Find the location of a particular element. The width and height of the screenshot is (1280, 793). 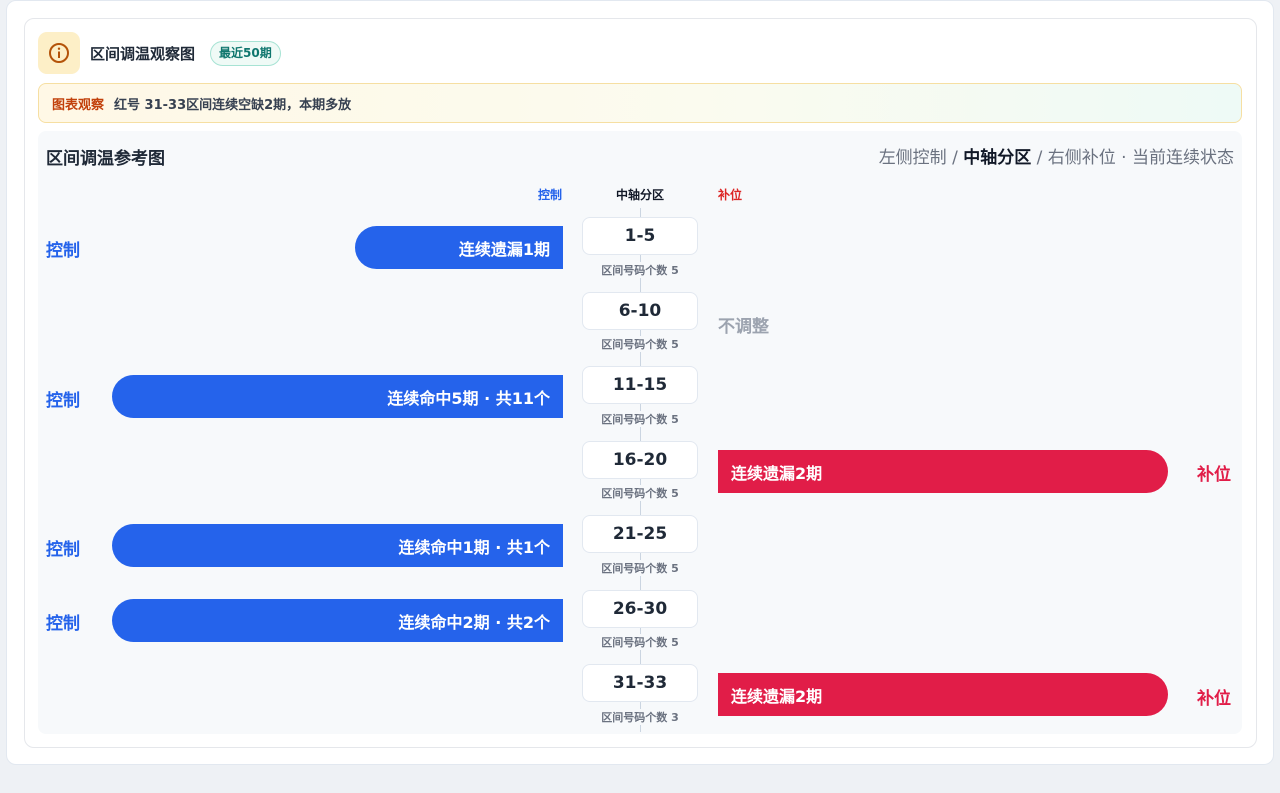

zone-box: 26-30 is located at coordinates (640, 609).